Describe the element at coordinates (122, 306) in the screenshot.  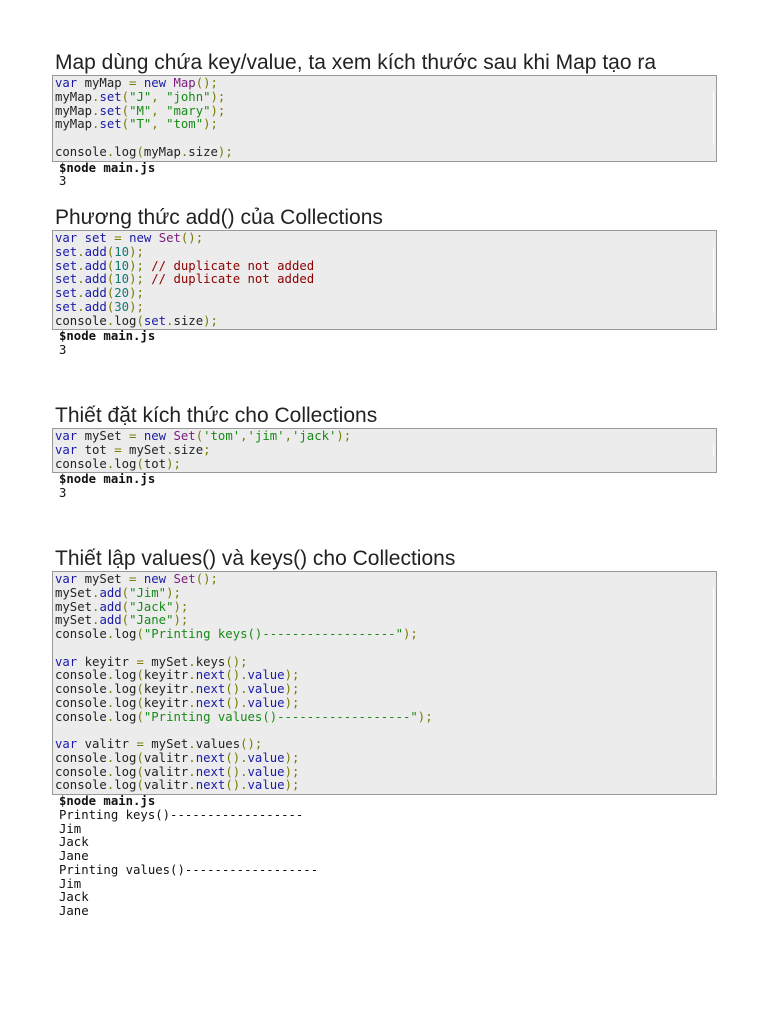
I see `code-token: 30` at that location.